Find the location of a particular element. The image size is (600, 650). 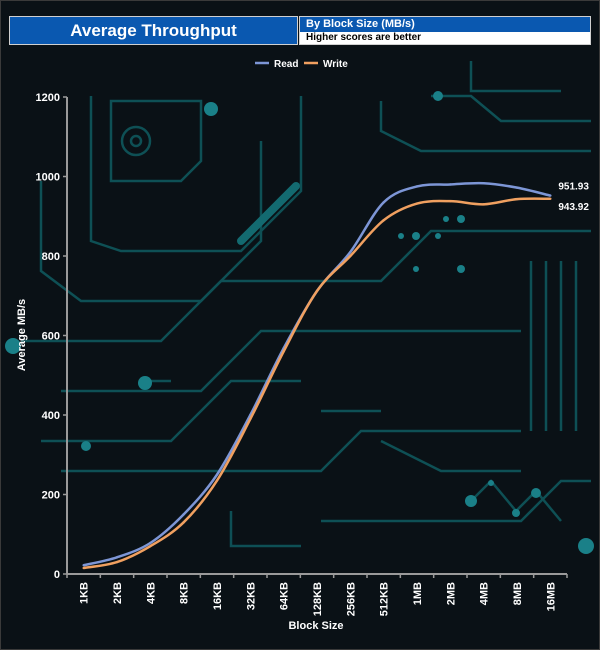

x-tick-label: 16KB is located at coordinates (218, 596).